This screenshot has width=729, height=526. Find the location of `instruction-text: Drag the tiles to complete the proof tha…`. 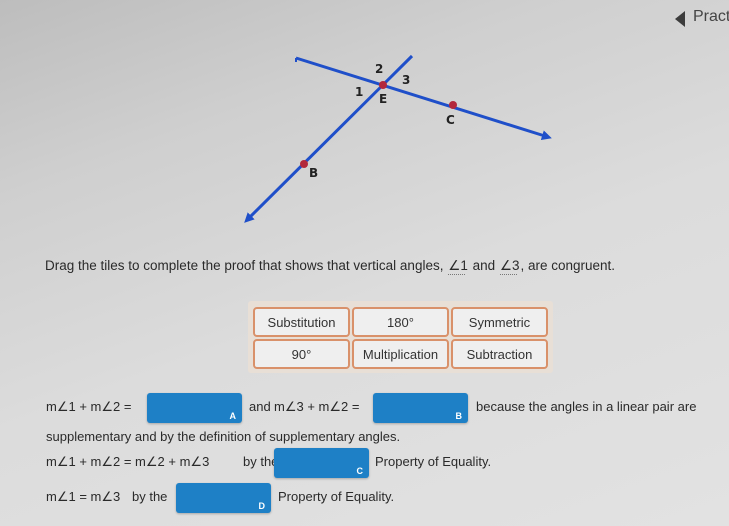

instruction-text: Drag the tiles to complete the proof tha… is located at coordinates (330, 266).